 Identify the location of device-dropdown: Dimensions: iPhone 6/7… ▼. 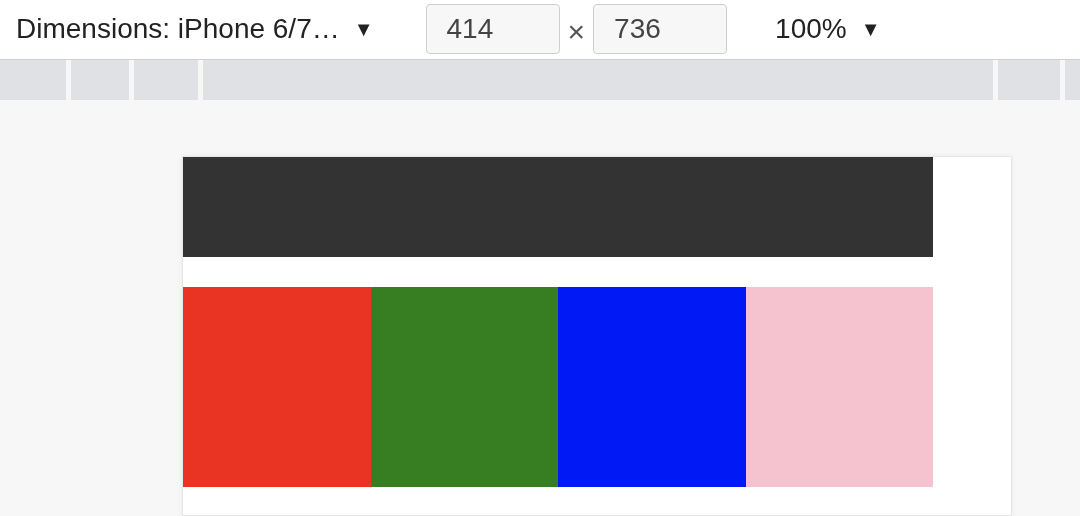
(195, 29).